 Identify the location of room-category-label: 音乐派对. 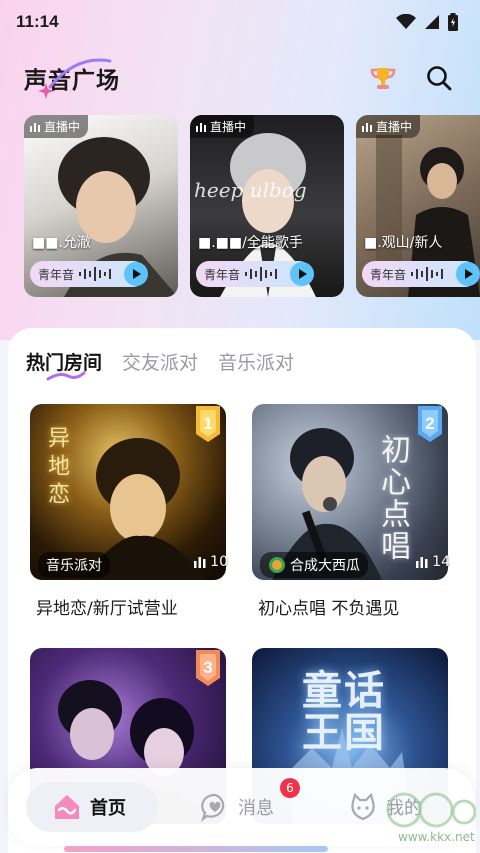
(74, 566).